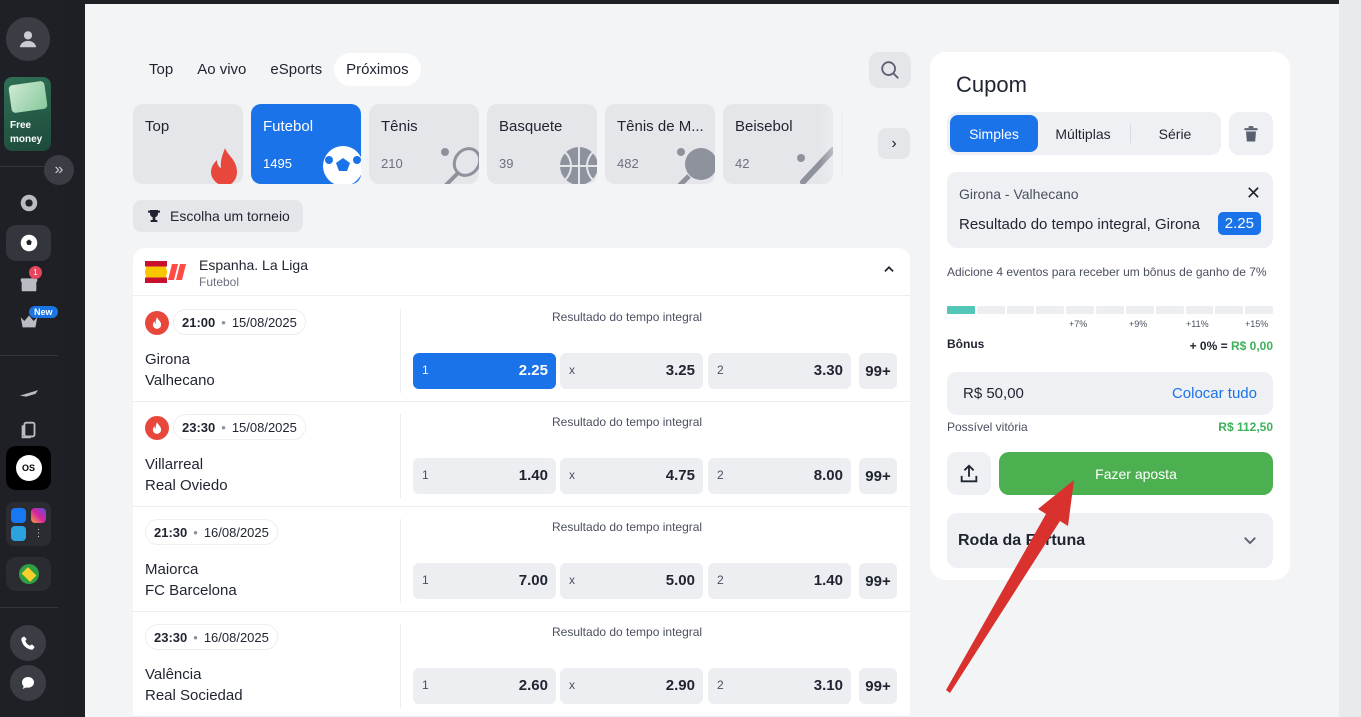 Image resolution: width=1361 pixels, height=717 pixels. Describe the element at coordinates (779, 371) in the screenshot. I see `odd-button-away: 2 3.30` at that location.